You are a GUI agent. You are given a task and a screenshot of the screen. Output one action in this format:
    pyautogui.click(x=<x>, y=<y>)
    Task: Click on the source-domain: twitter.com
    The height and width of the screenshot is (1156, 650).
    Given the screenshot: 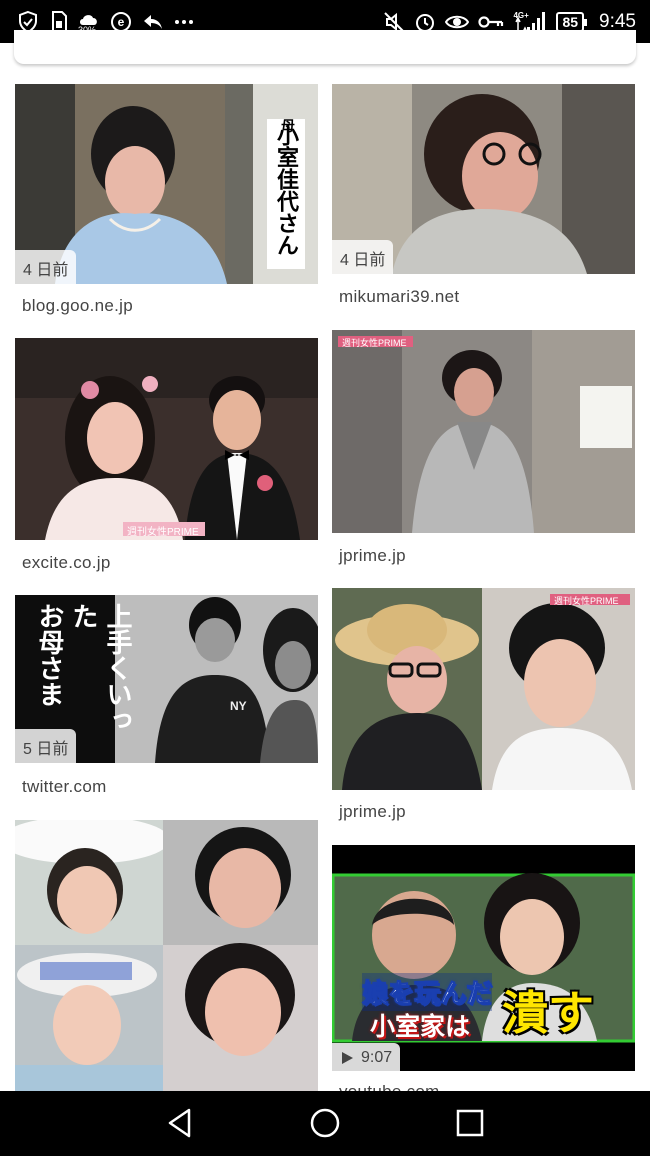 What is the action you would take?
    pyautogui.click(x=64, y=787)
    